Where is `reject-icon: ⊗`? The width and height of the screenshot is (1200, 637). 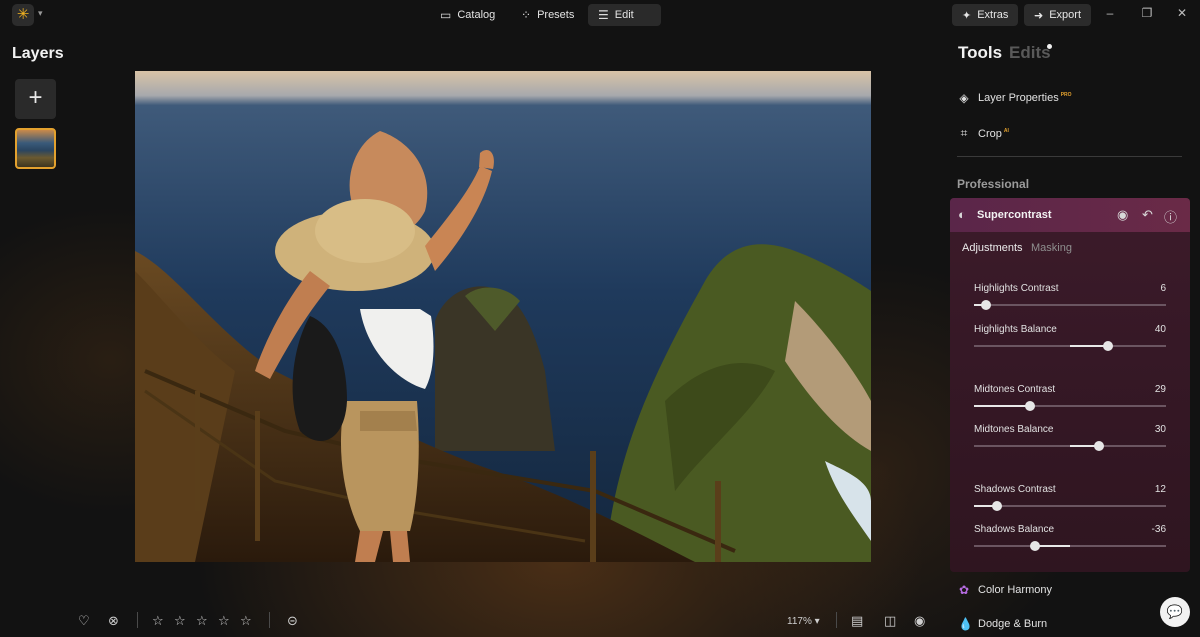
reject-icon: ⊗ is located at coordinates (113, 621).